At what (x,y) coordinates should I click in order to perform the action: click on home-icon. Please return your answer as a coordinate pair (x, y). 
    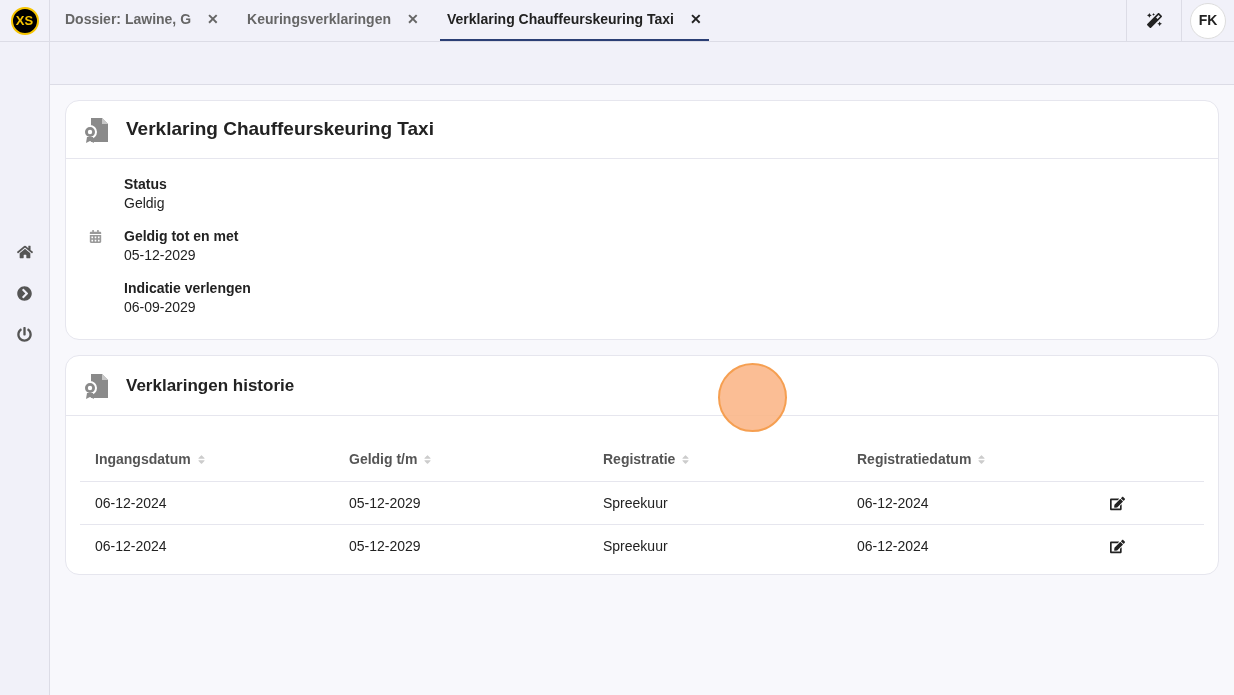
    Looking at the image, I should click on (24, 252).